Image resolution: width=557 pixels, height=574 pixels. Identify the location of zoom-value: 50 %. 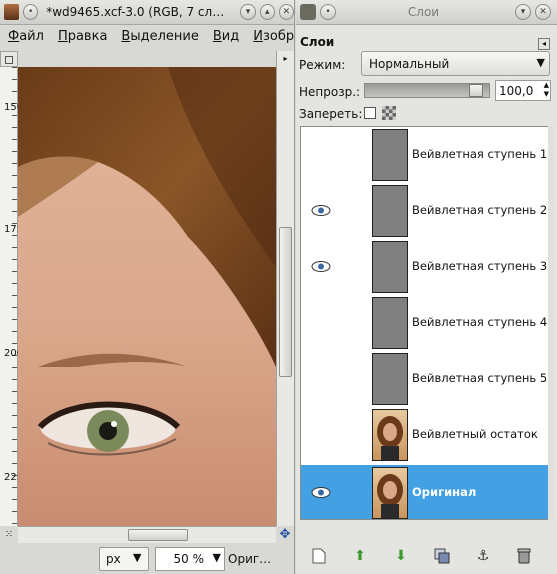
(189, 559).